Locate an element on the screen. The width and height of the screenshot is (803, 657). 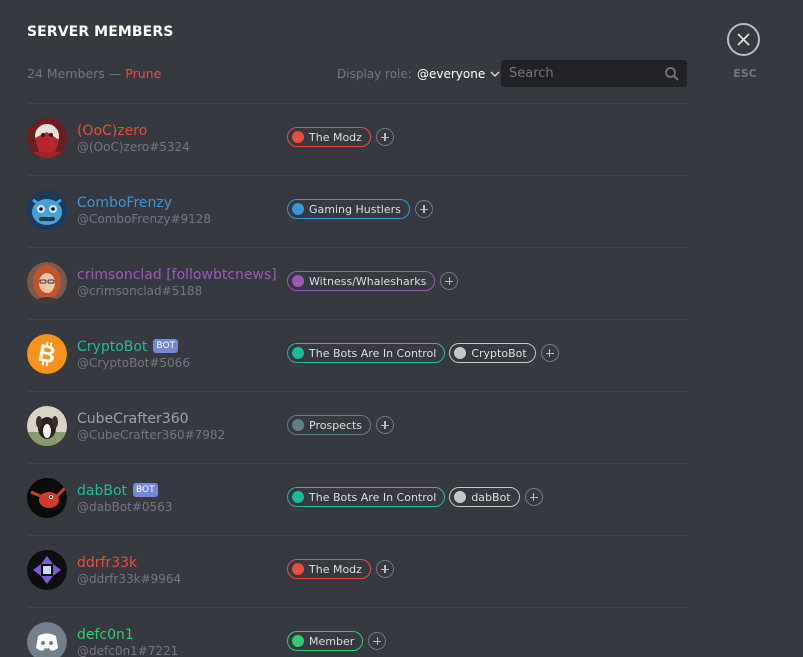
member-name: ddrfr33k is located at coordinates (107, 563).